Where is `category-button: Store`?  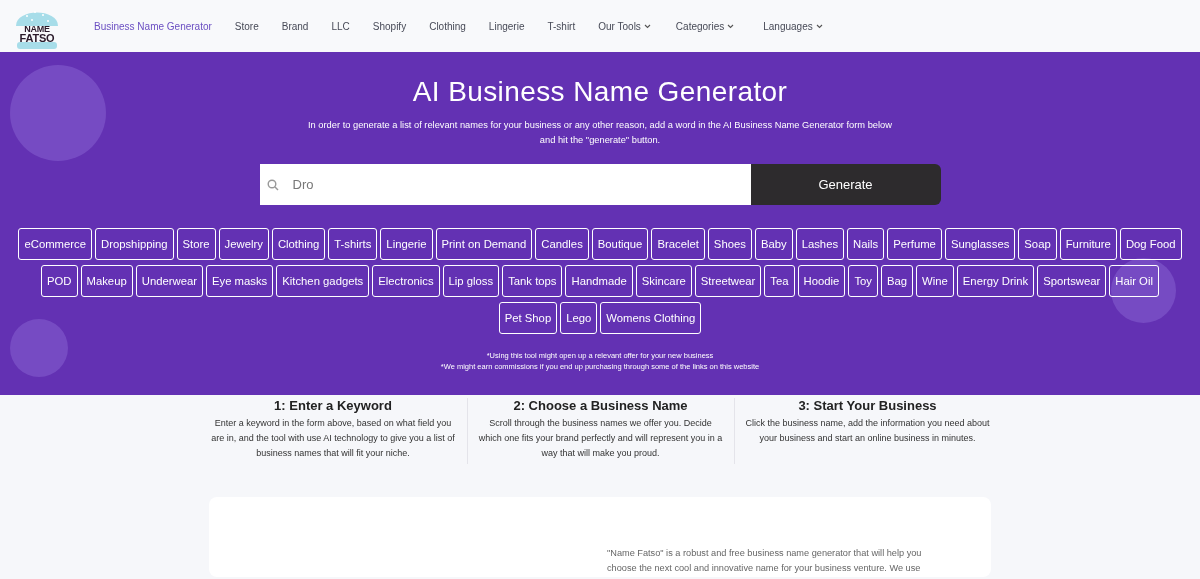
category-button: Store is located at coordinates (196, 244).